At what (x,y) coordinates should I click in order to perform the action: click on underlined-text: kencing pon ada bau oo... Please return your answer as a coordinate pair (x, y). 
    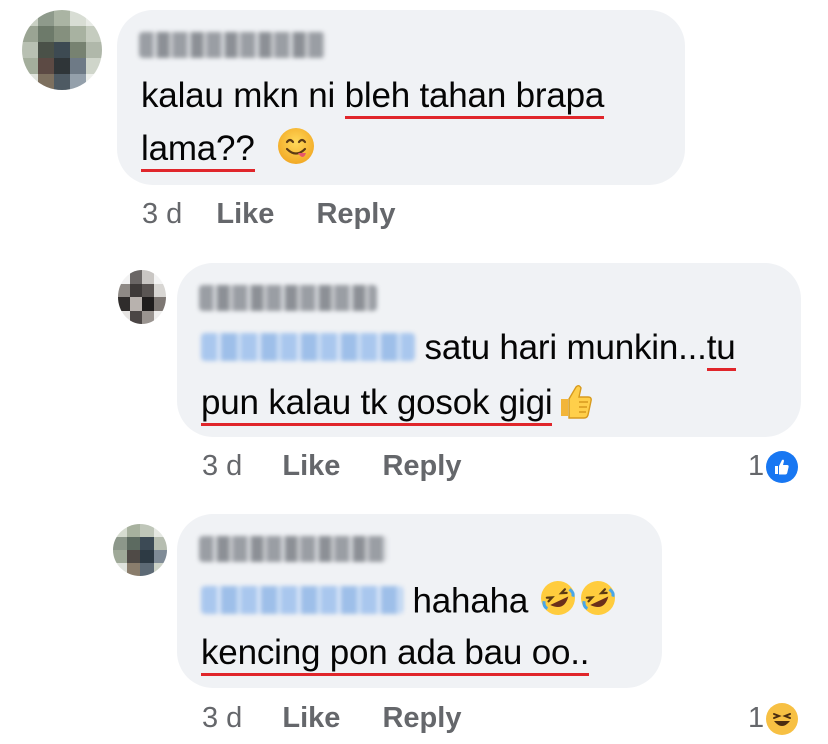
    Looking at the image, I should click on (395, 654).